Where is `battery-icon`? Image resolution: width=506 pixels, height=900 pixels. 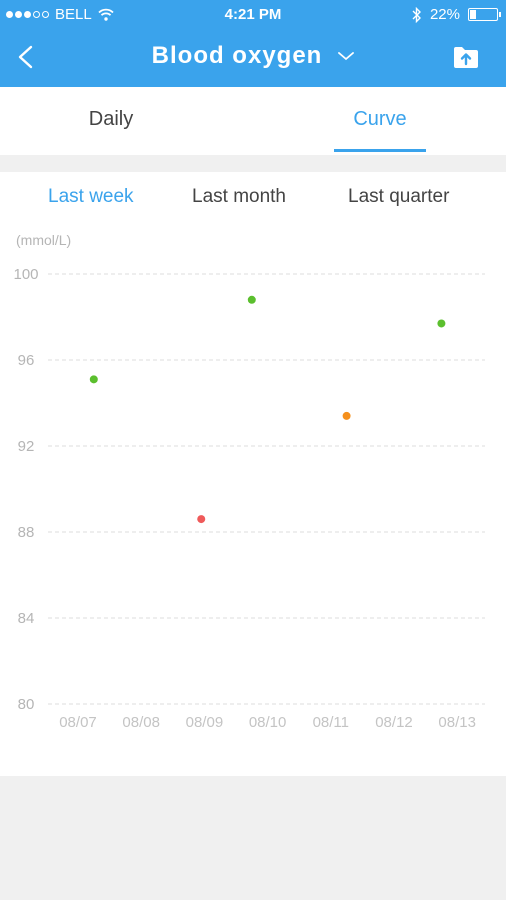 battery-icon is located at coordinates (484, 14).